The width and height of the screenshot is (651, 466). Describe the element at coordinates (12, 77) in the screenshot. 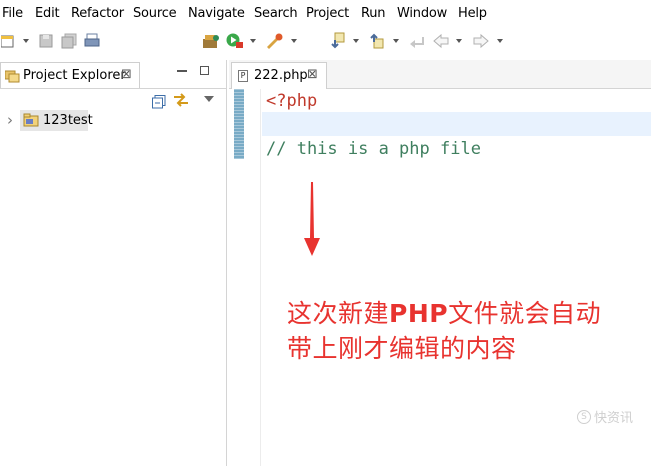

I see `project-explorer-icon` at that location.